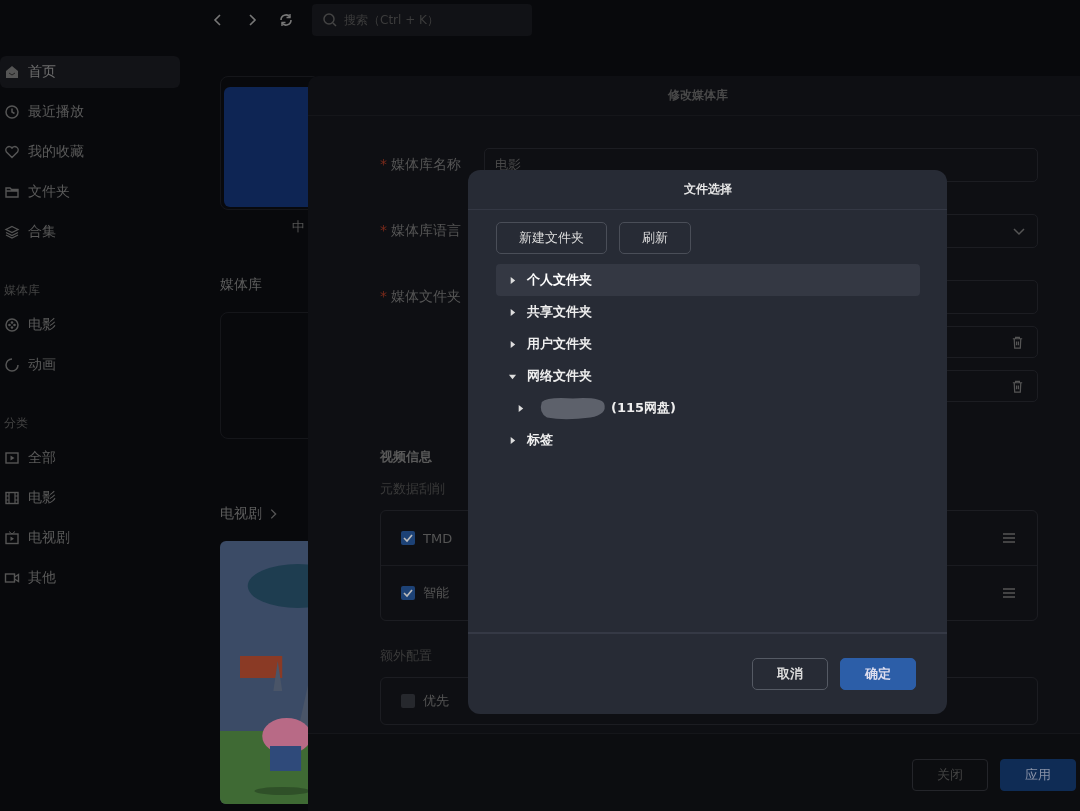 The width and height of the screenshot is (1080, 811). I want to click on card-caption: 中, so click(298, 227).